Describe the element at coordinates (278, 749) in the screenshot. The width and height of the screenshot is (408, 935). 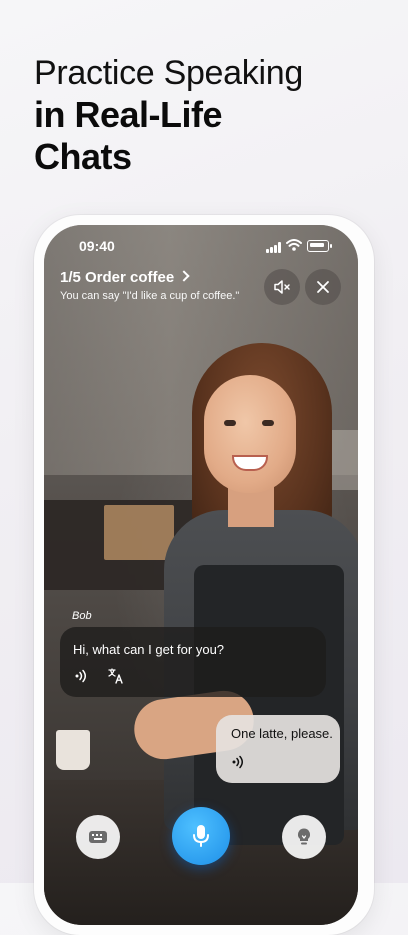
I see `user-message-bubble: One latte, please.` at that location.